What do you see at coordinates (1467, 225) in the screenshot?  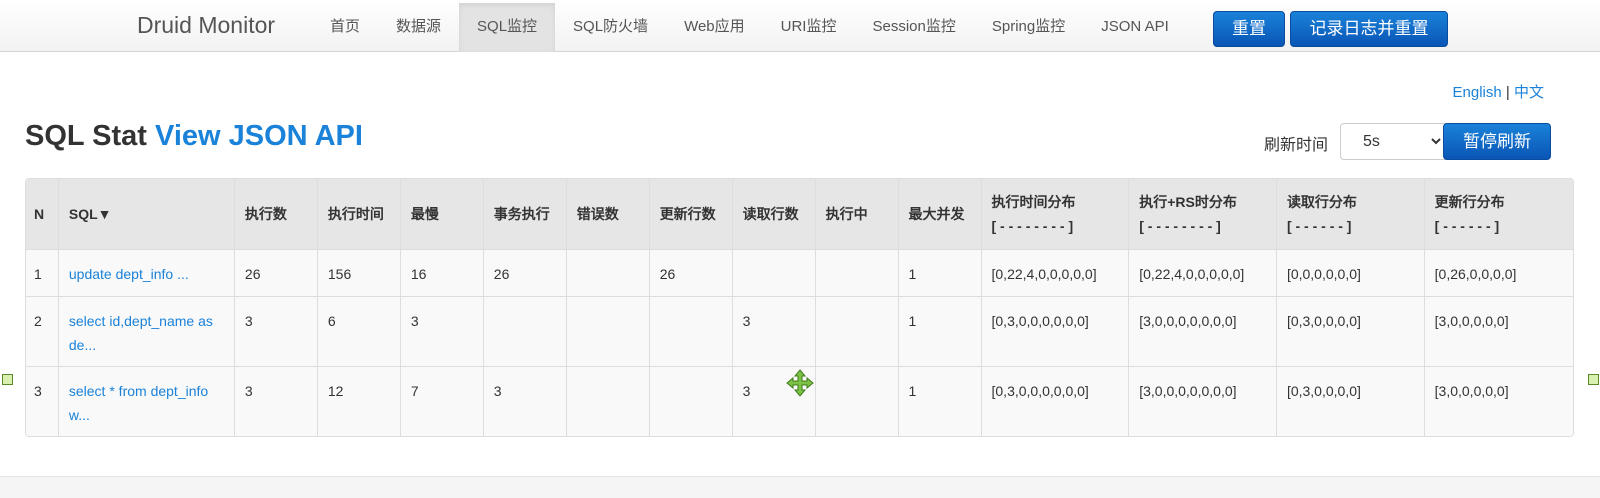 I see `update-hist-sub: [ - - - - - - ]` at bounding box center [1467, 225].